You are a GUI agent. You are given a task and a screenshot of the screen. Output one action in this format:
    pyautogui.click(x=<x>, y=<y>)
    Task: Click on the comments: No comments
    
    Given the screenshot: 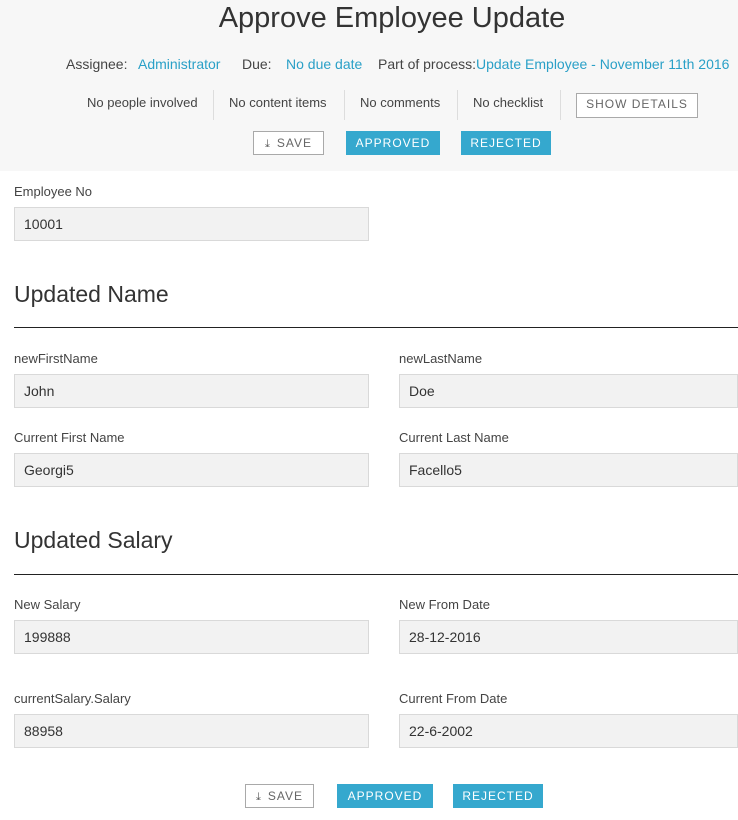 What is the action you would take?
    pyautogui.click(x=400, y=103)
    